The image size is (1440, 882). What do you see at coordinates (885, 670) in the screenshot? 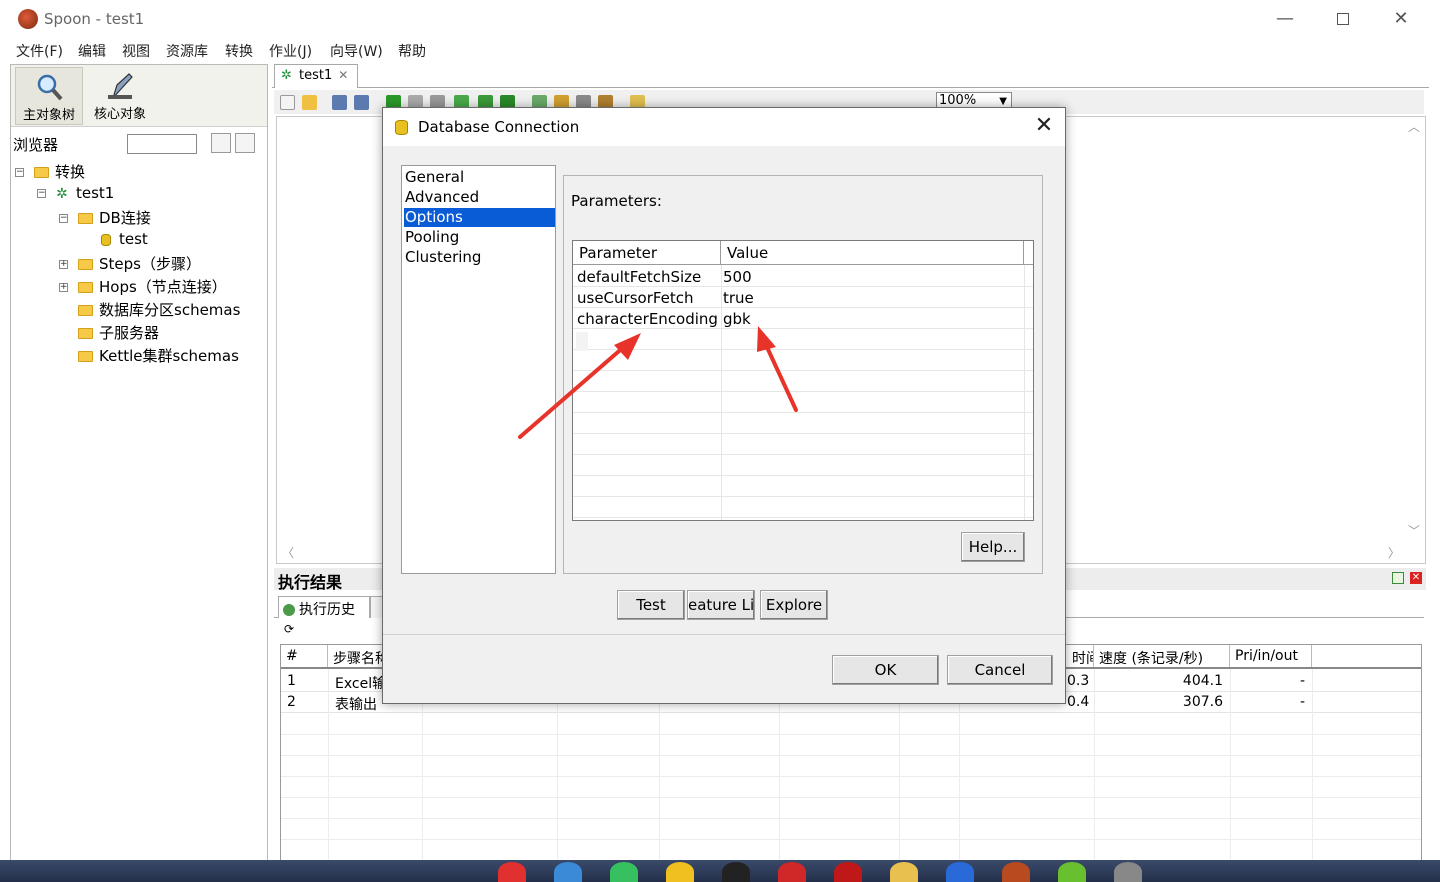
I see `ok-button: OK` at bounding box center [885, 670].